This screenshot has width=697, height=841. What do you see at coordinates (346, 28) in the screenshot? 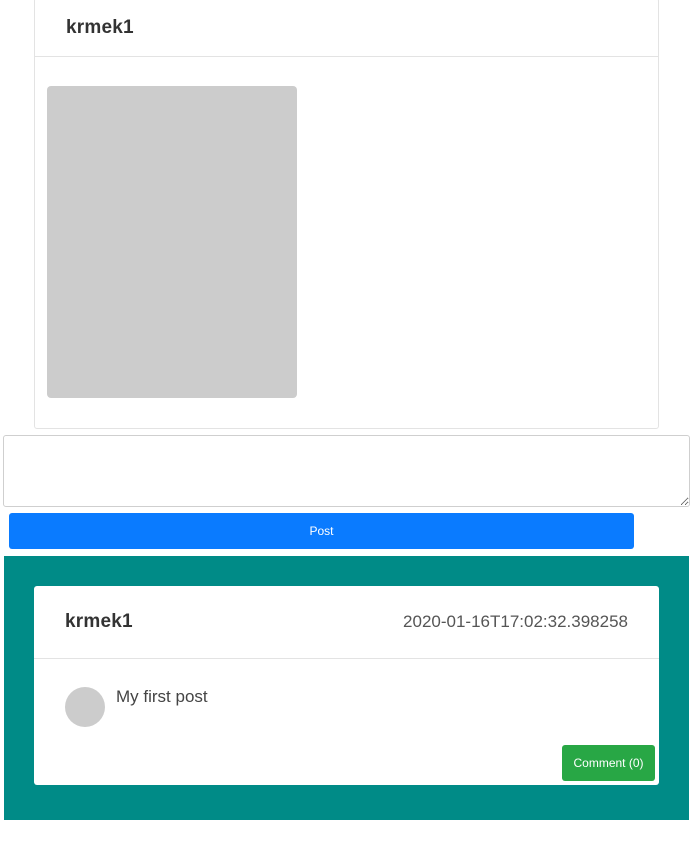
I see `profile-card-header: krmek1` at bounding box center [346, 28].